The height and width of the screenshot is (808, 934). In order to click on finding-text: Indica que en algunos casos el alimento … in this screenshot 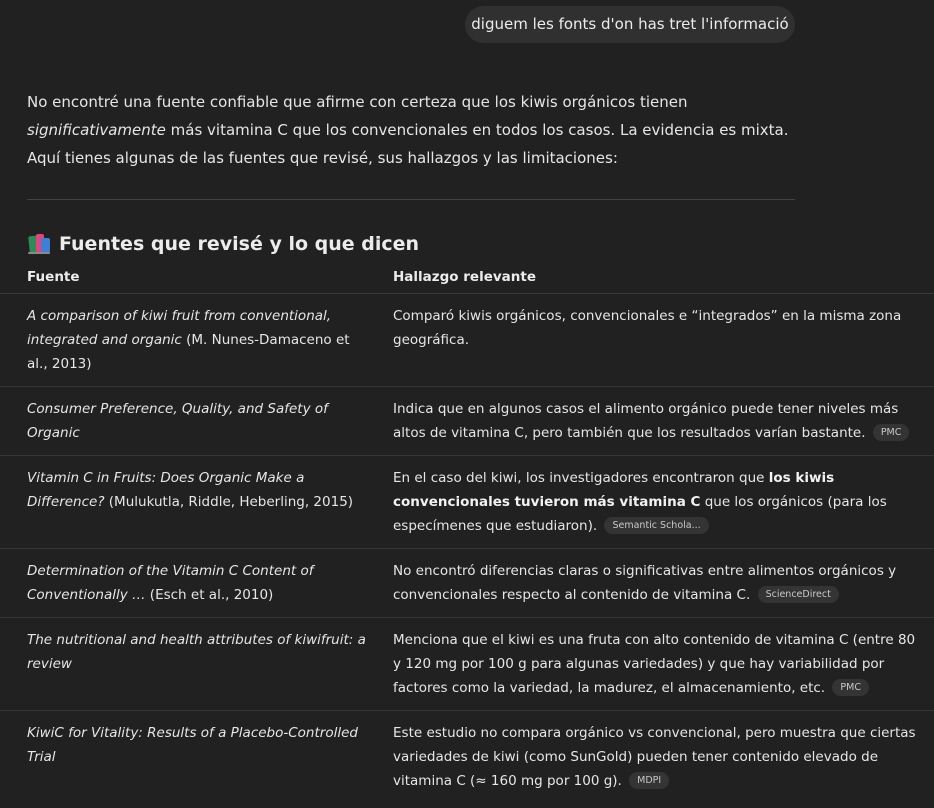, I will do `click(646, 421)`.